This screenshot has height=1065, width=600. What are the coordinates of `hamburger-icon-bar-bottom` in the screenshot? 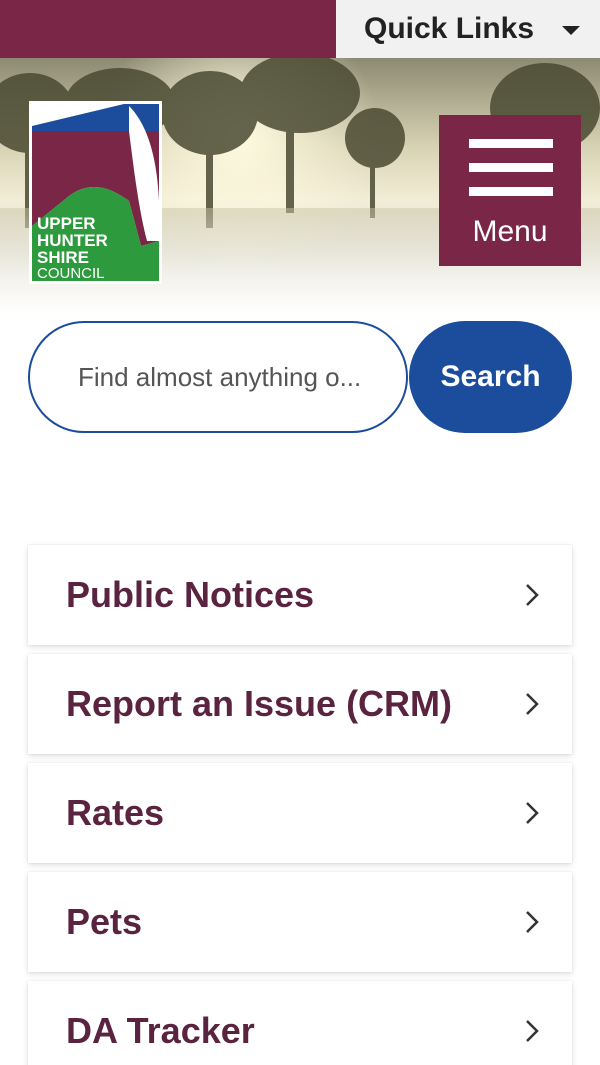 It's located at (511, 191).